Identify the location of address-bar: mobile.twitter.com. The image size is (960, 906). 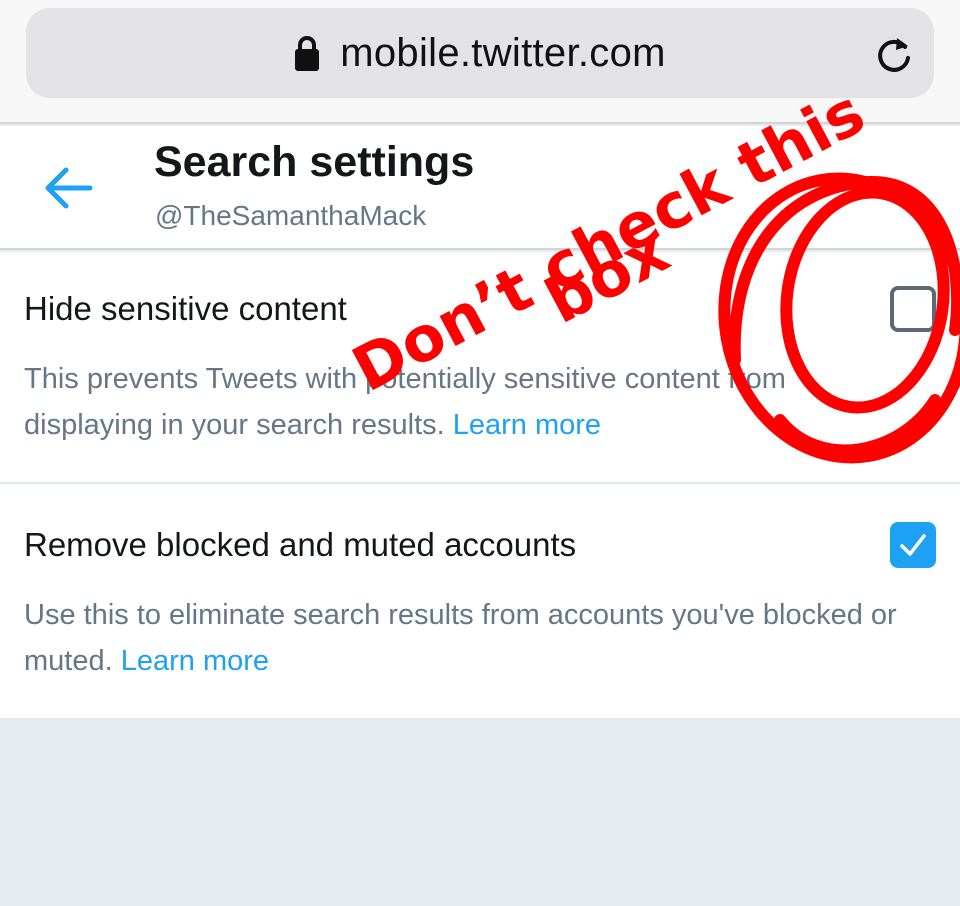
(480, 53).